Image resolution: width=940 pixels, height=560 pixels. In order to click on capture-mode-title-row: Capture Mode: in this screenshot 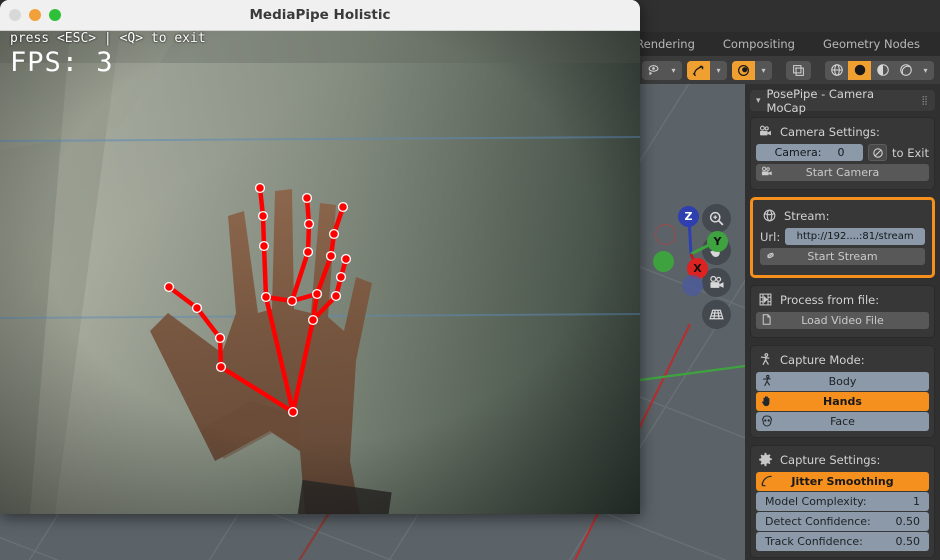, I will do `click(842, 359)`.